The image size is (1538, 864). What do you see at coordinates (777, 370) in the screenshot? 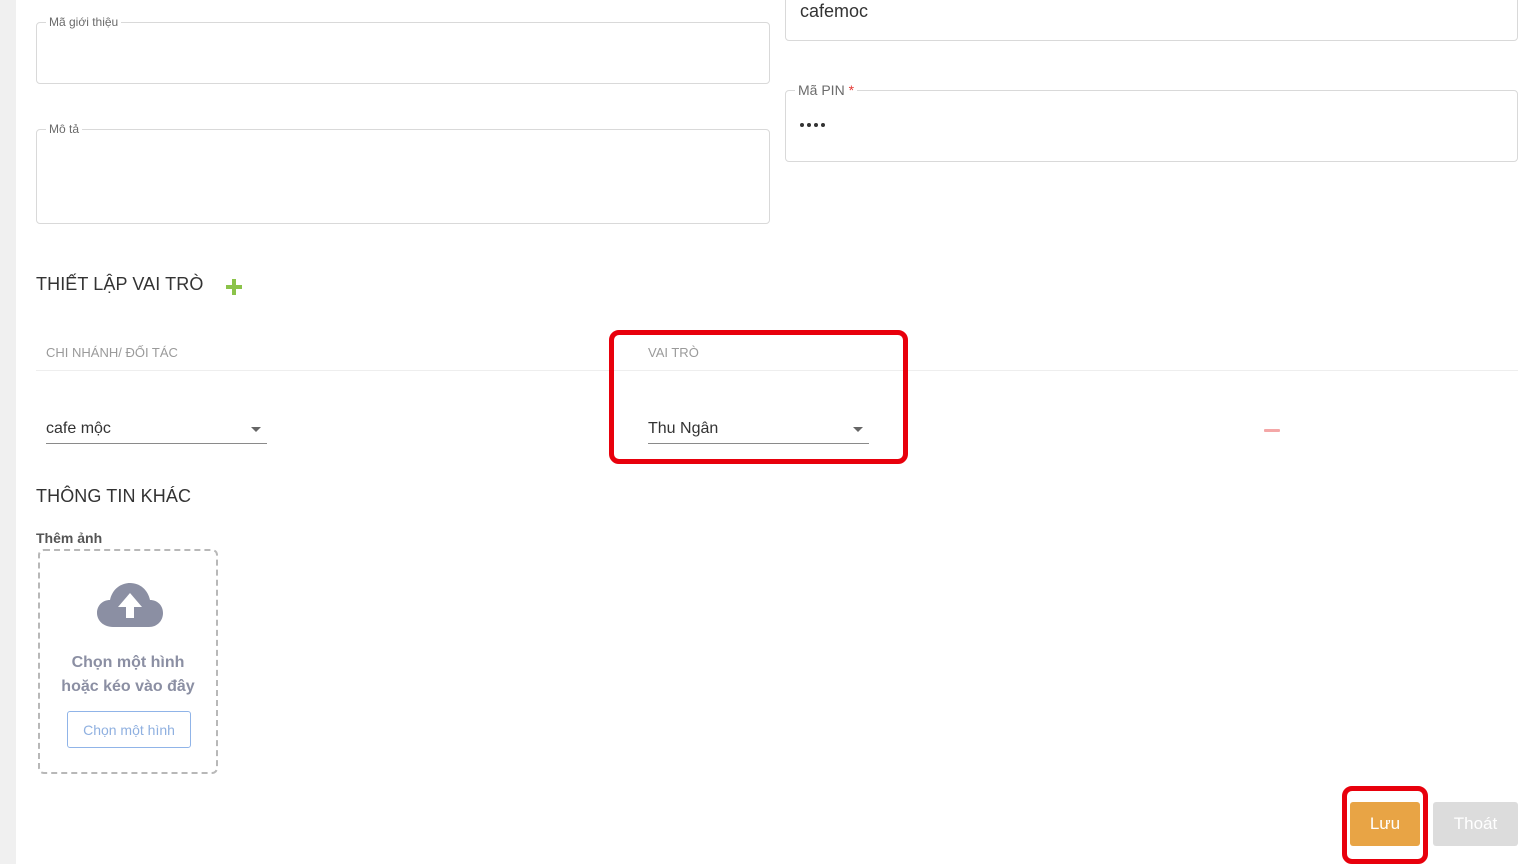
I see `table-divider` at bounding box center [777, 370].